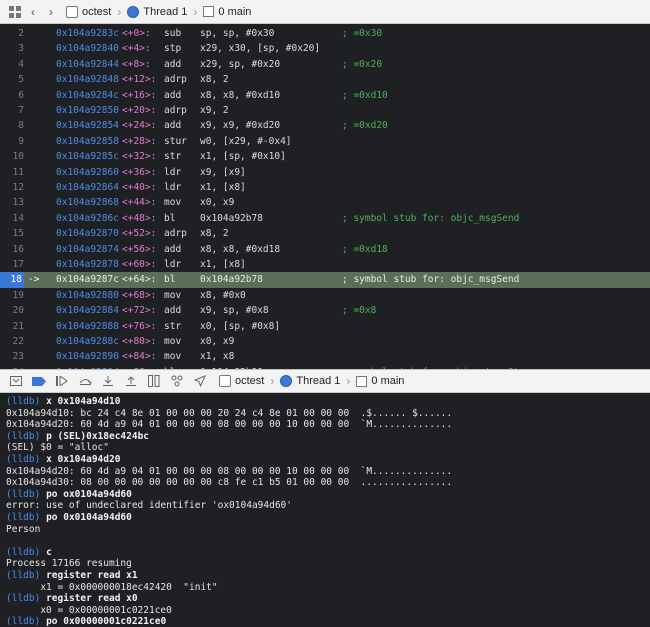 Image resolution: width=650 pixels, height=627 pixels. Describe the element at coordinates (249, 381) in the screenshot. I see `debug-breadcrumb-project: octest` at that location.